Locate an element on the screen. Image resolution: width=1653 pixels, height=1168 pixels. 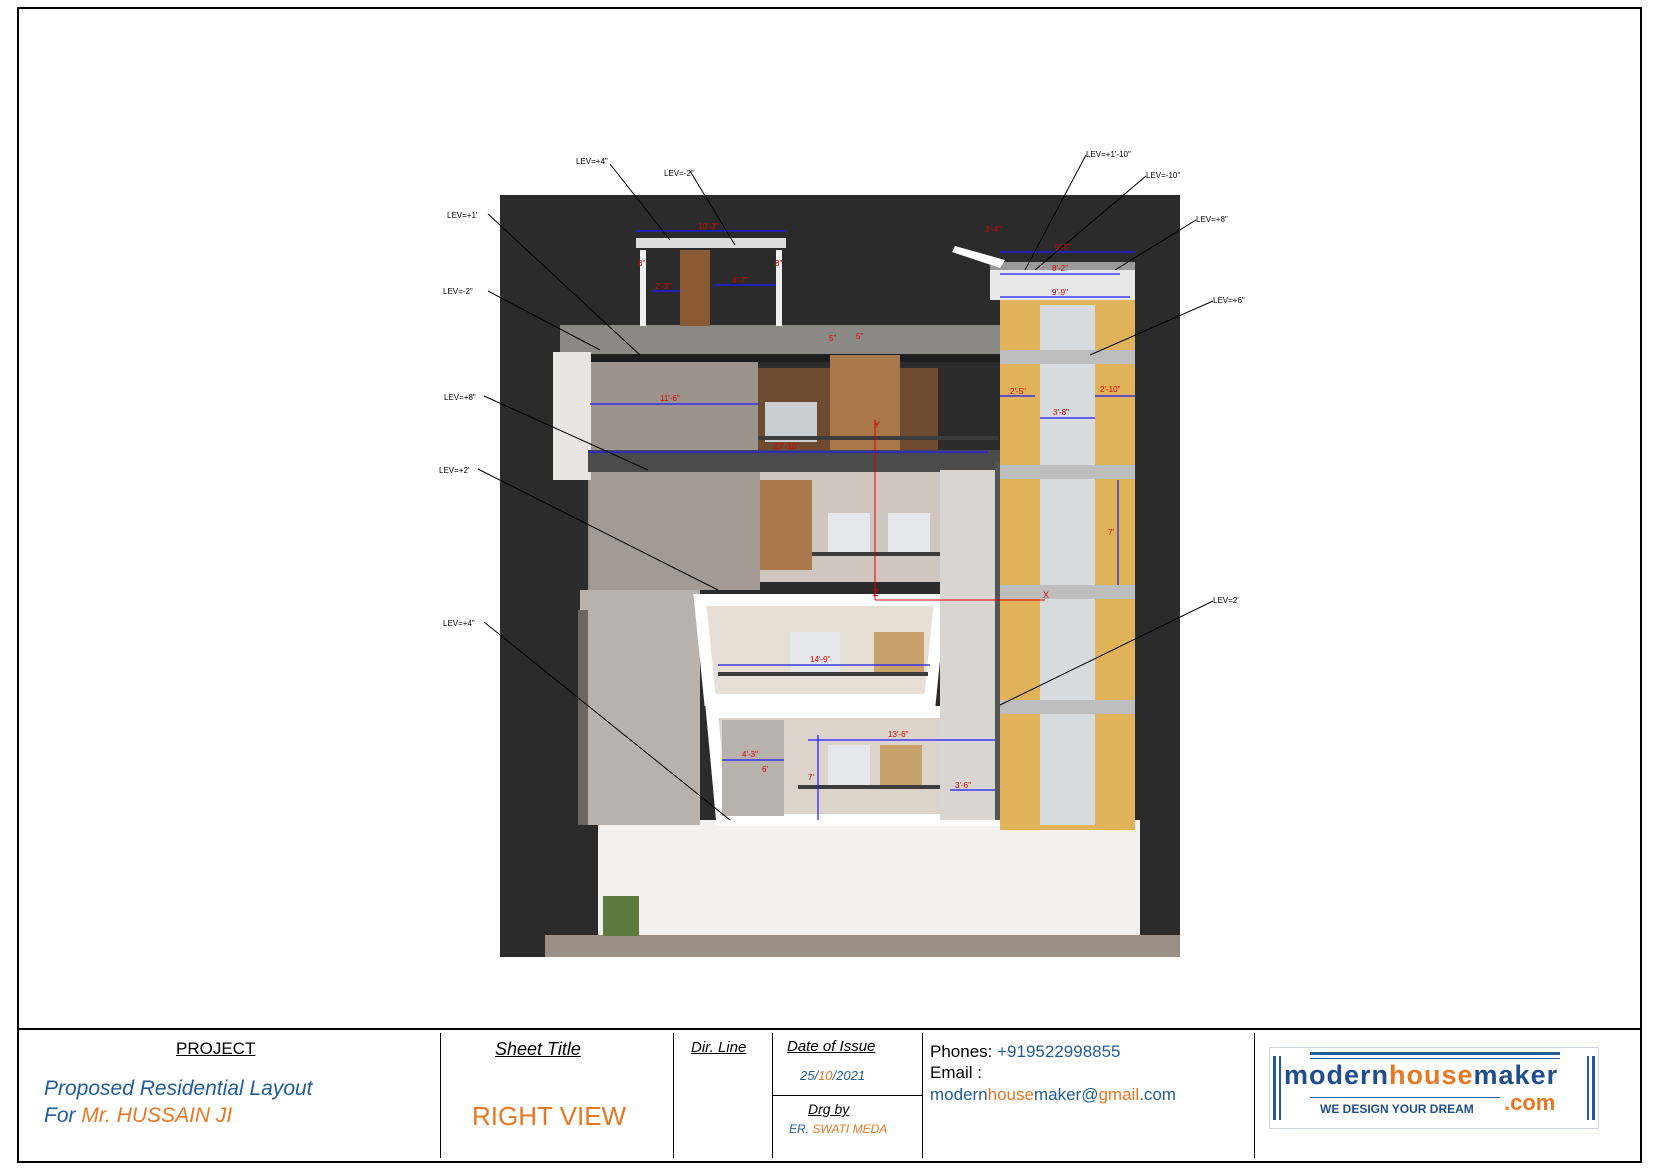
drg-by-value: ER. SWATI MEDA is located at coordinates (838, 1129).